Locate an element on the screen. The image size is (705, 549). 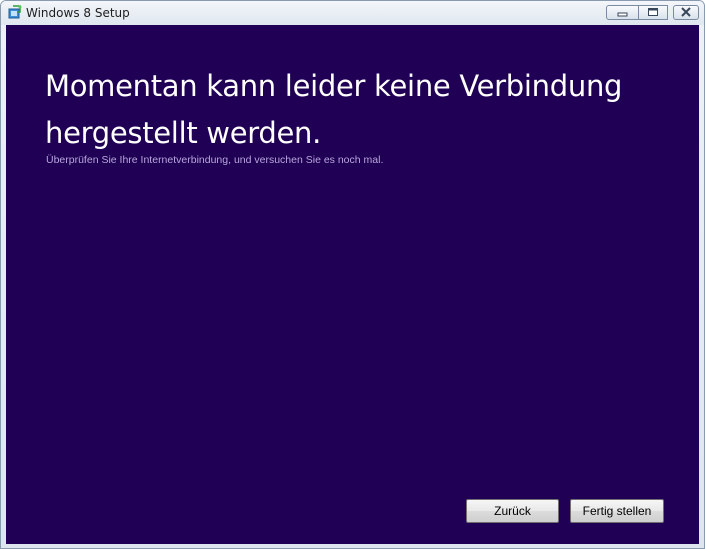
minimize-button is located at coordinates (622, 12).